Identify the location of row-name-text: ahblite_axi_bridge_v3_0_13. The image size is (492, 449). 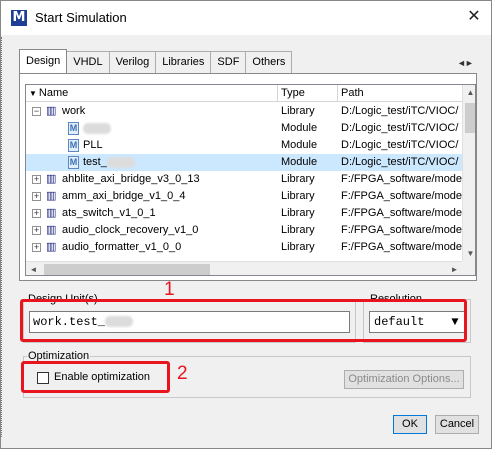
(131, 179).